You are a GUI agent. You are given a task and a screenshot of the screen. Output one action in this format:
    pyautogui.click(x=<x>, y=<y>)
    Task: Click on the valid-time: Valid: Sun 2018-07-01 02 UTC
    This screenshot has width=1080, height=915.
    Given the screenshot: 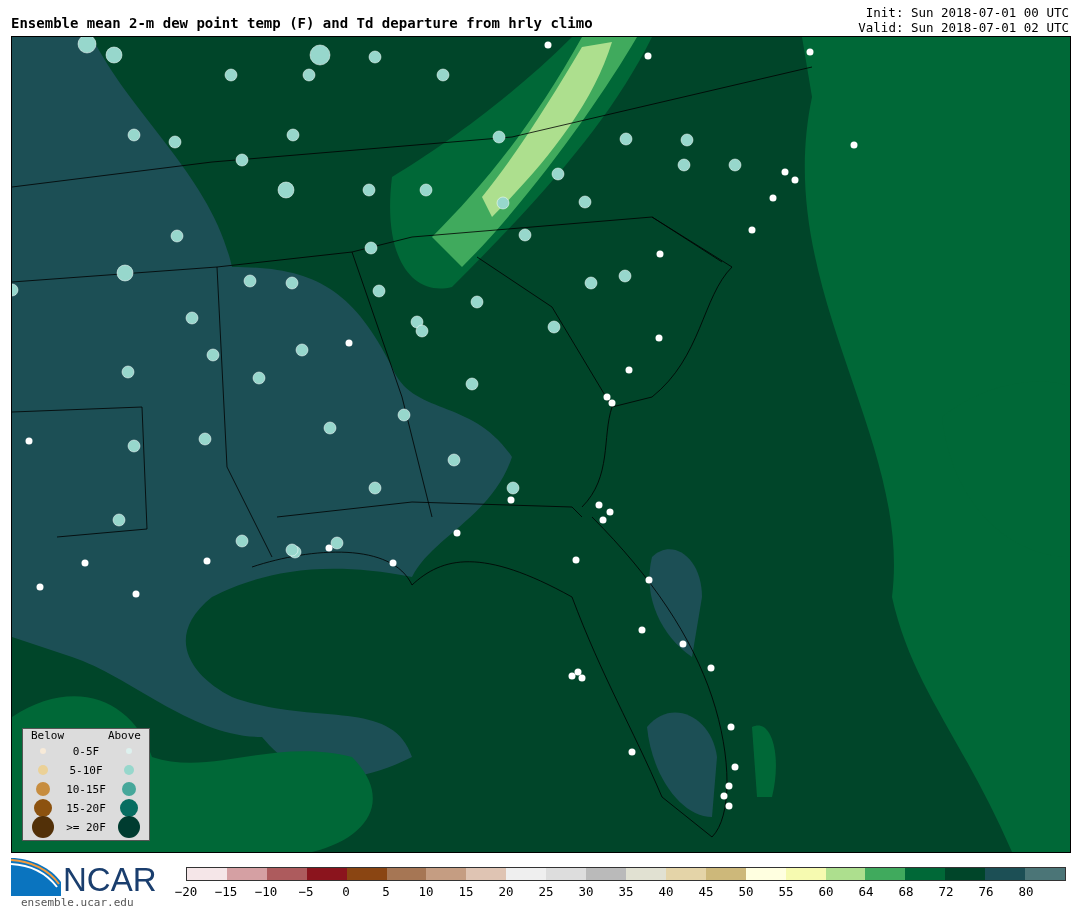 What is the action you would take?
    pyautogui.click(x=963, y=27)
    